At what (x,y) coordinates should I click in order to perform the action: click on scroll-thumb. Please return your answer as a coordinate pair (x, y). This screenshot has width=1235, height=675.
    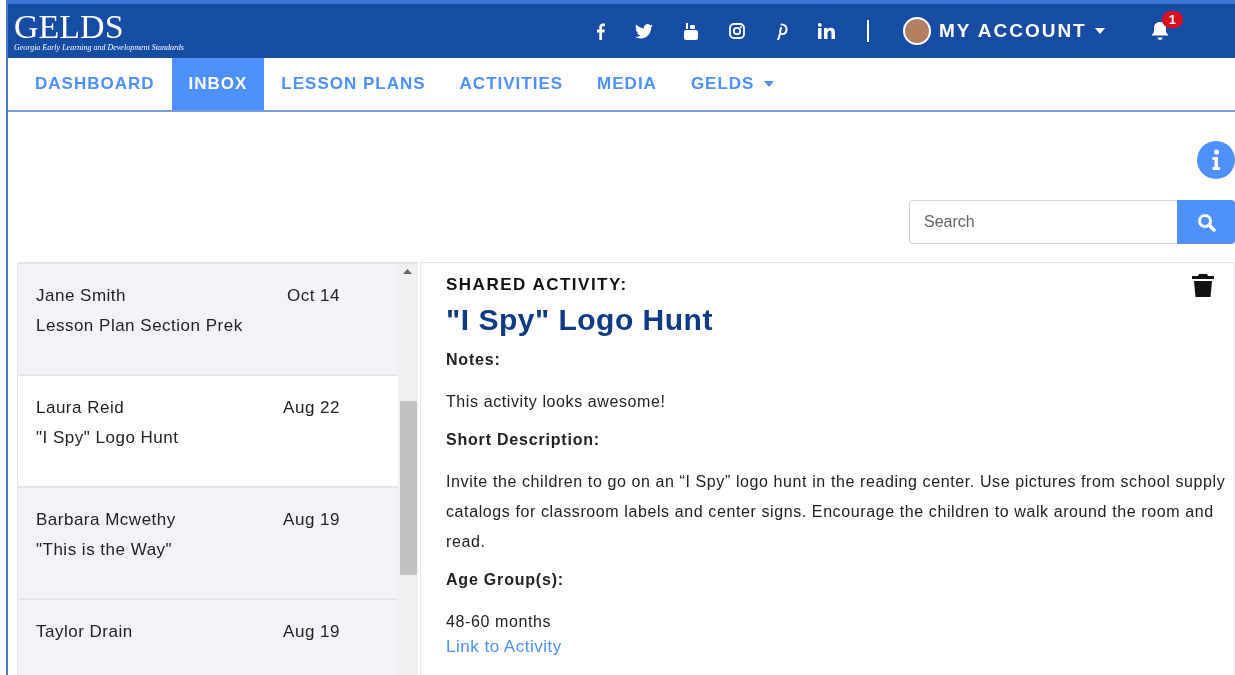
    Looking at the image, I should click on (408, 488).